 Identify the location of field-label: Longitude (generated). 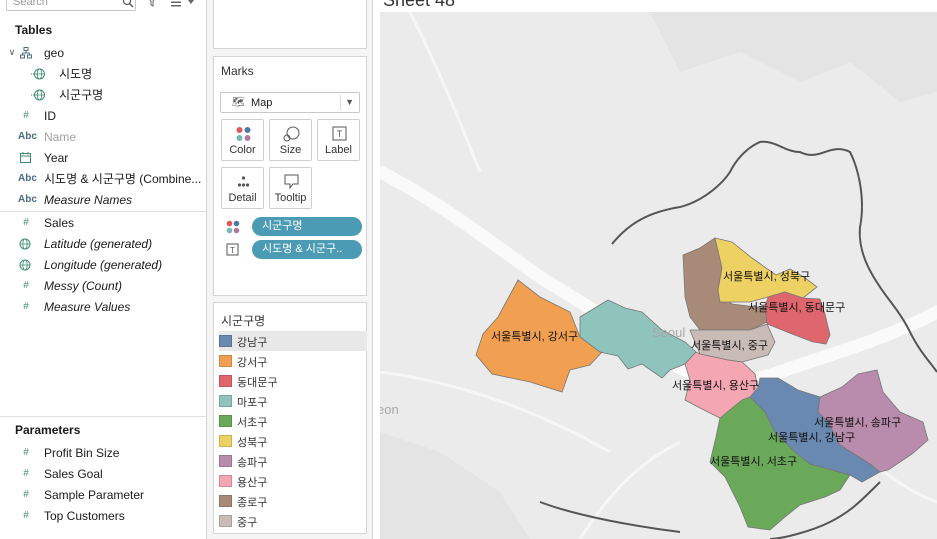
(103, 264).